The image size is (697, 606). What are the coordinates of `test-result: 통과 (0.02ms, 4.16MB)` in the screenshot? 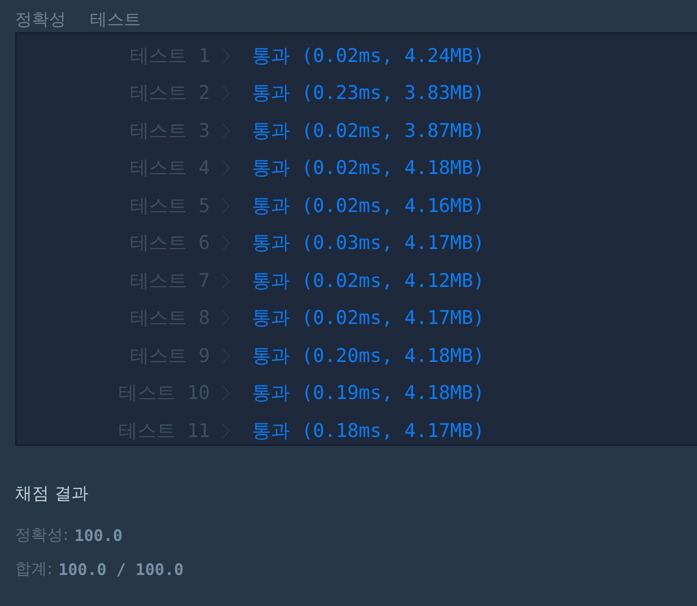 It's located at (368, 206).